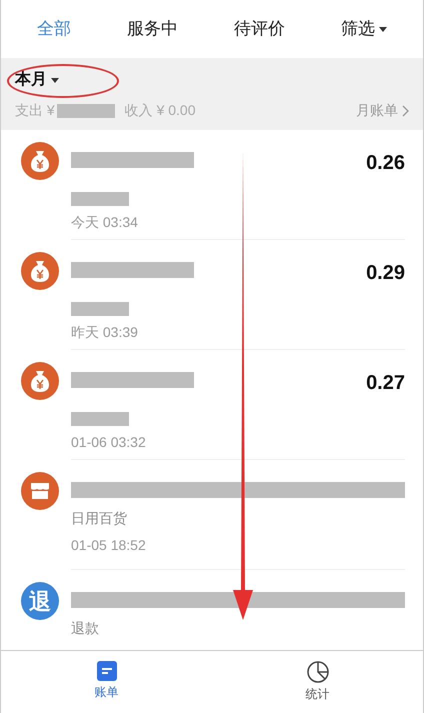  Describe the element at coordinates (152, 29) in the screenshot. I see `filter-tab: 服务中` at that location.